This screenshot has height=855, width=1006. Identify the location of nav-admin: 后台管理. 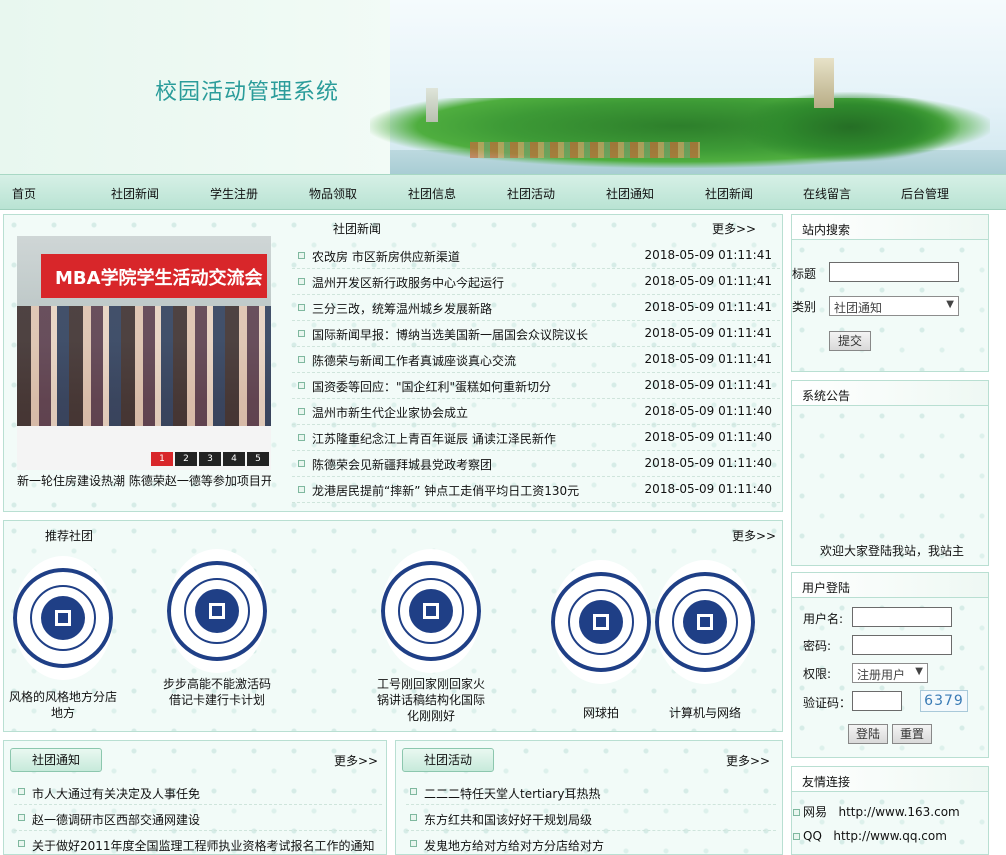
(925, 193).